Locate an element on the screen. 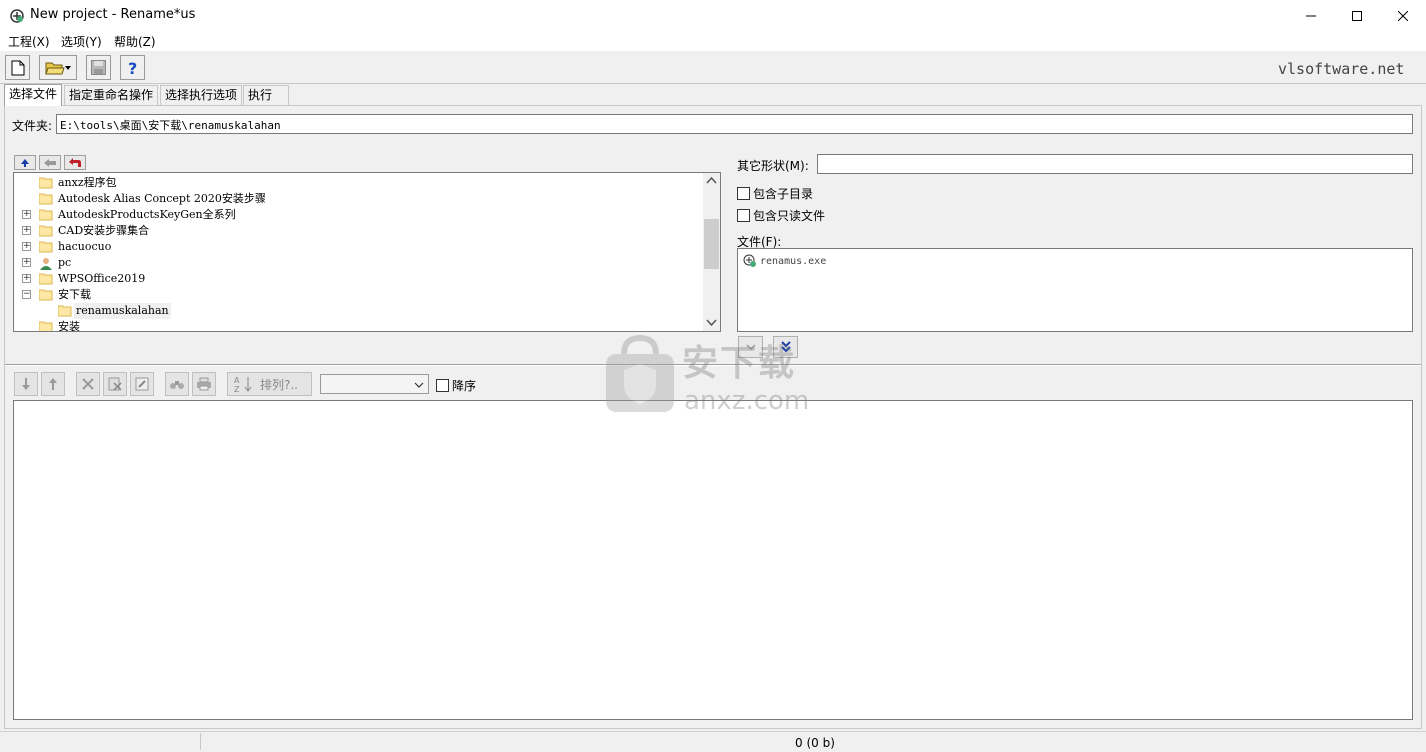 Image resolution: width=1426 pixels, height=752 pixels. move-item-down-button is located at coordinates (26, 384).